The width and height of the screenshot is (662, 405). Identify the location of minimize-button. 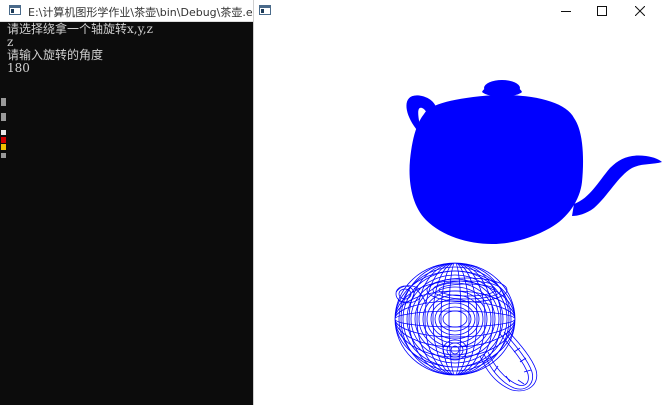
(566, 11).